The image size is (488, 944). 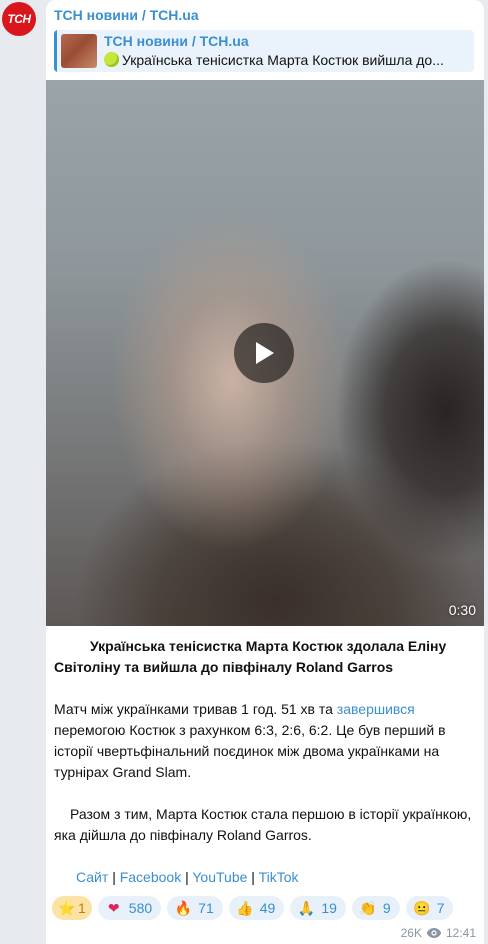 What do you see at coordinates (79, 51) in the screenshot?
I see `reply-thumbnail` at bounding box center [79, 51].